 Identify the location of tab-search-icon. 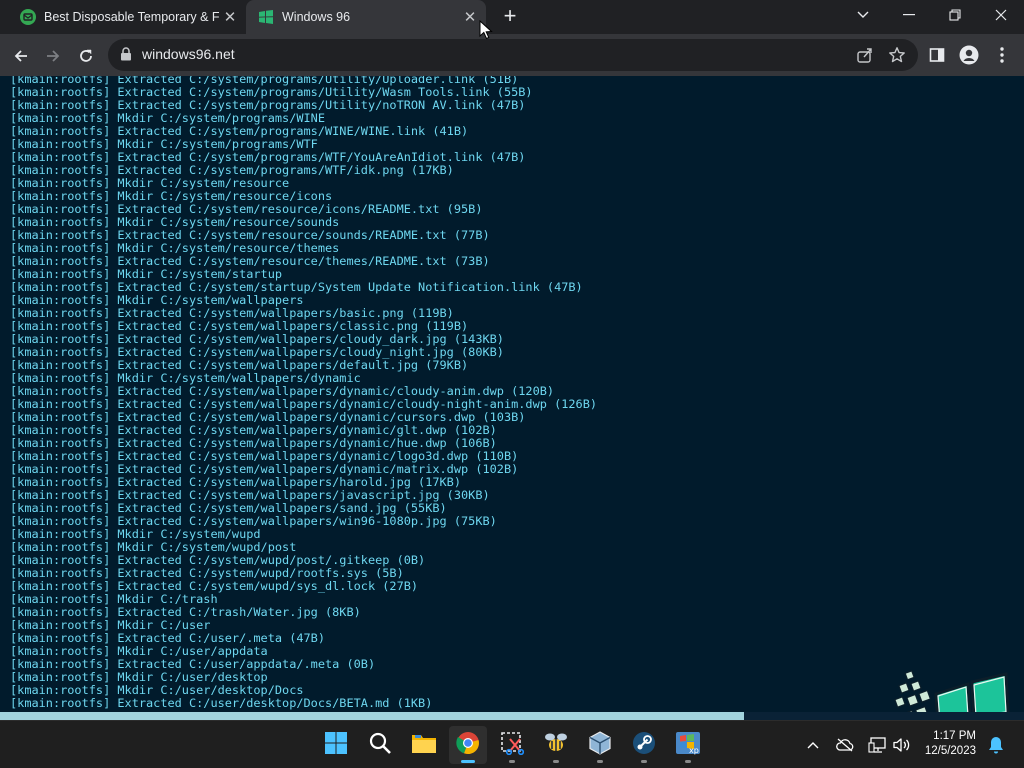
(863, 15).